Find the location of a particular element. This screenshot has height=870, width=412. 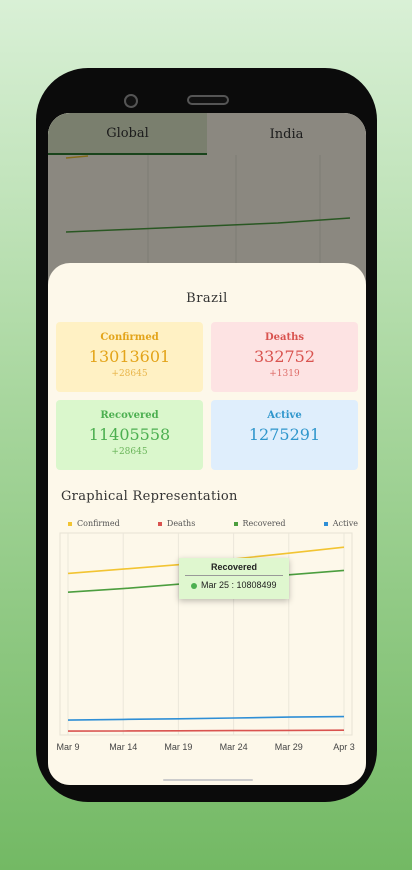

legend-label: Active is located at coordinates (345, 523).